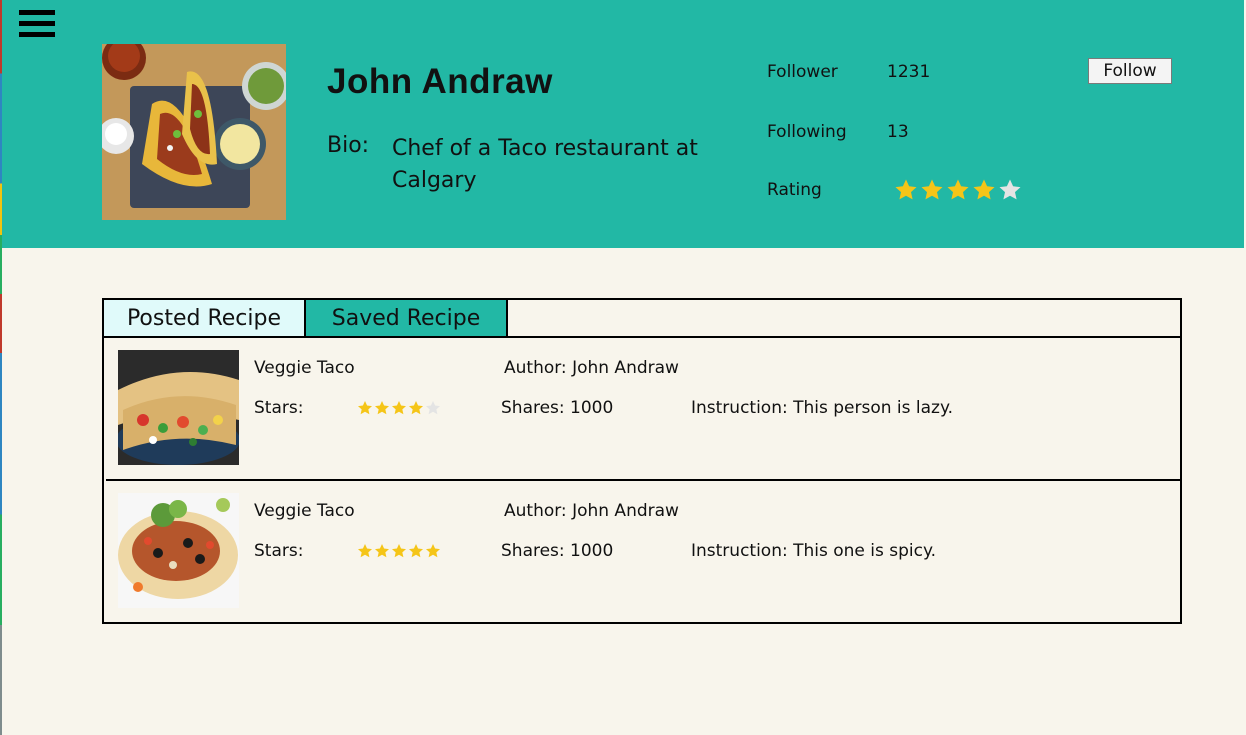 The height and width of the screenshot is (735, 1246). Describe the element at coordinates (545, 164) in the screenshot. I see `bio-text: Chef of a Taco restaurant at Calgary` at that location.